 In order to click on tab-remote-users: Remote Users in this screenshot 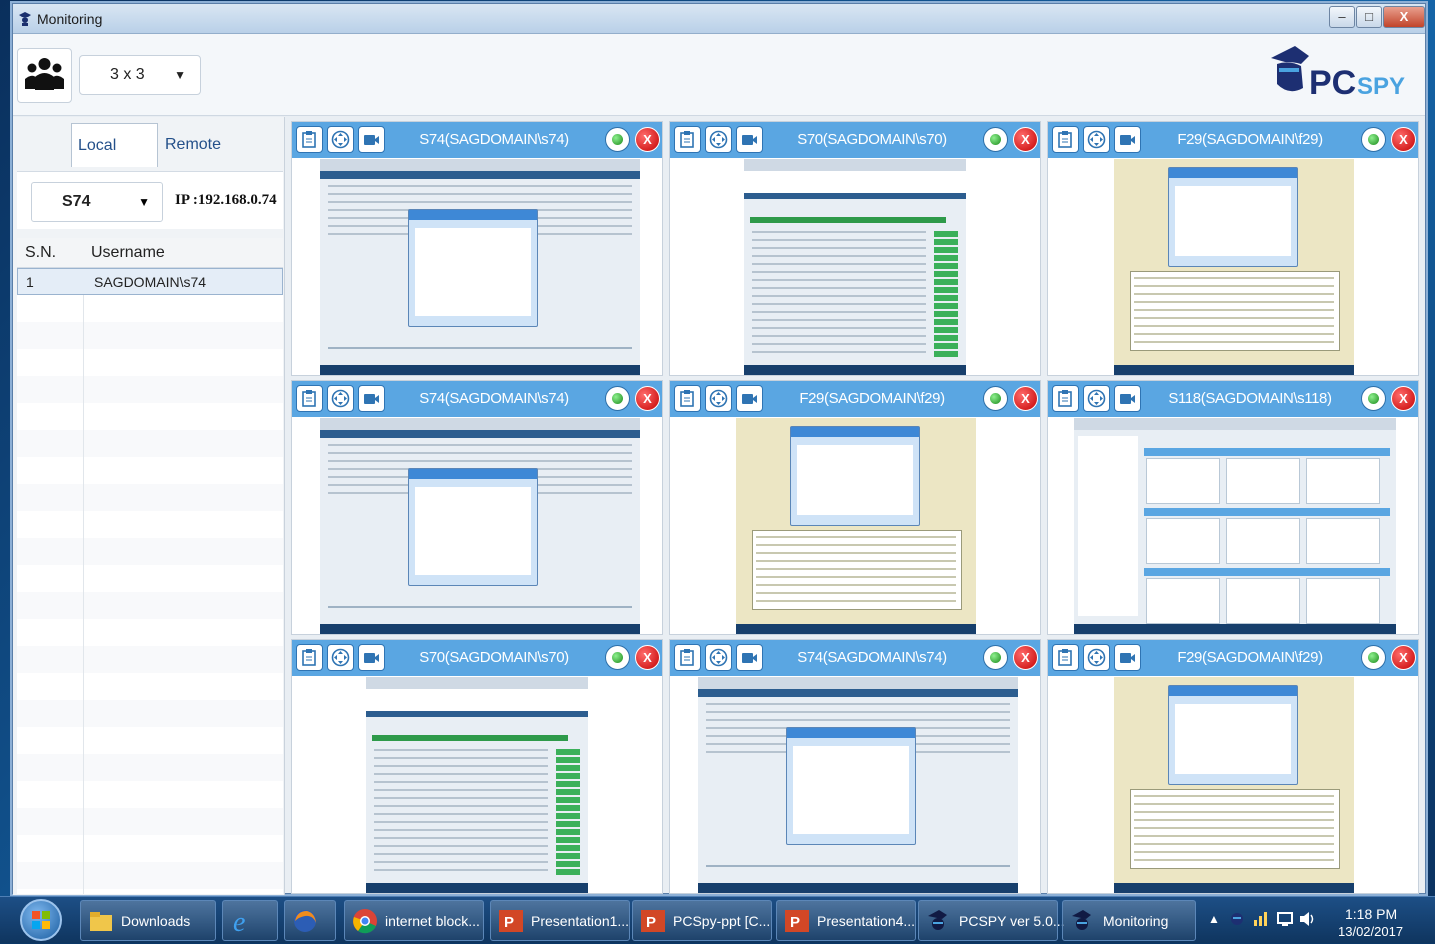, I will do `click(212, 160)`.